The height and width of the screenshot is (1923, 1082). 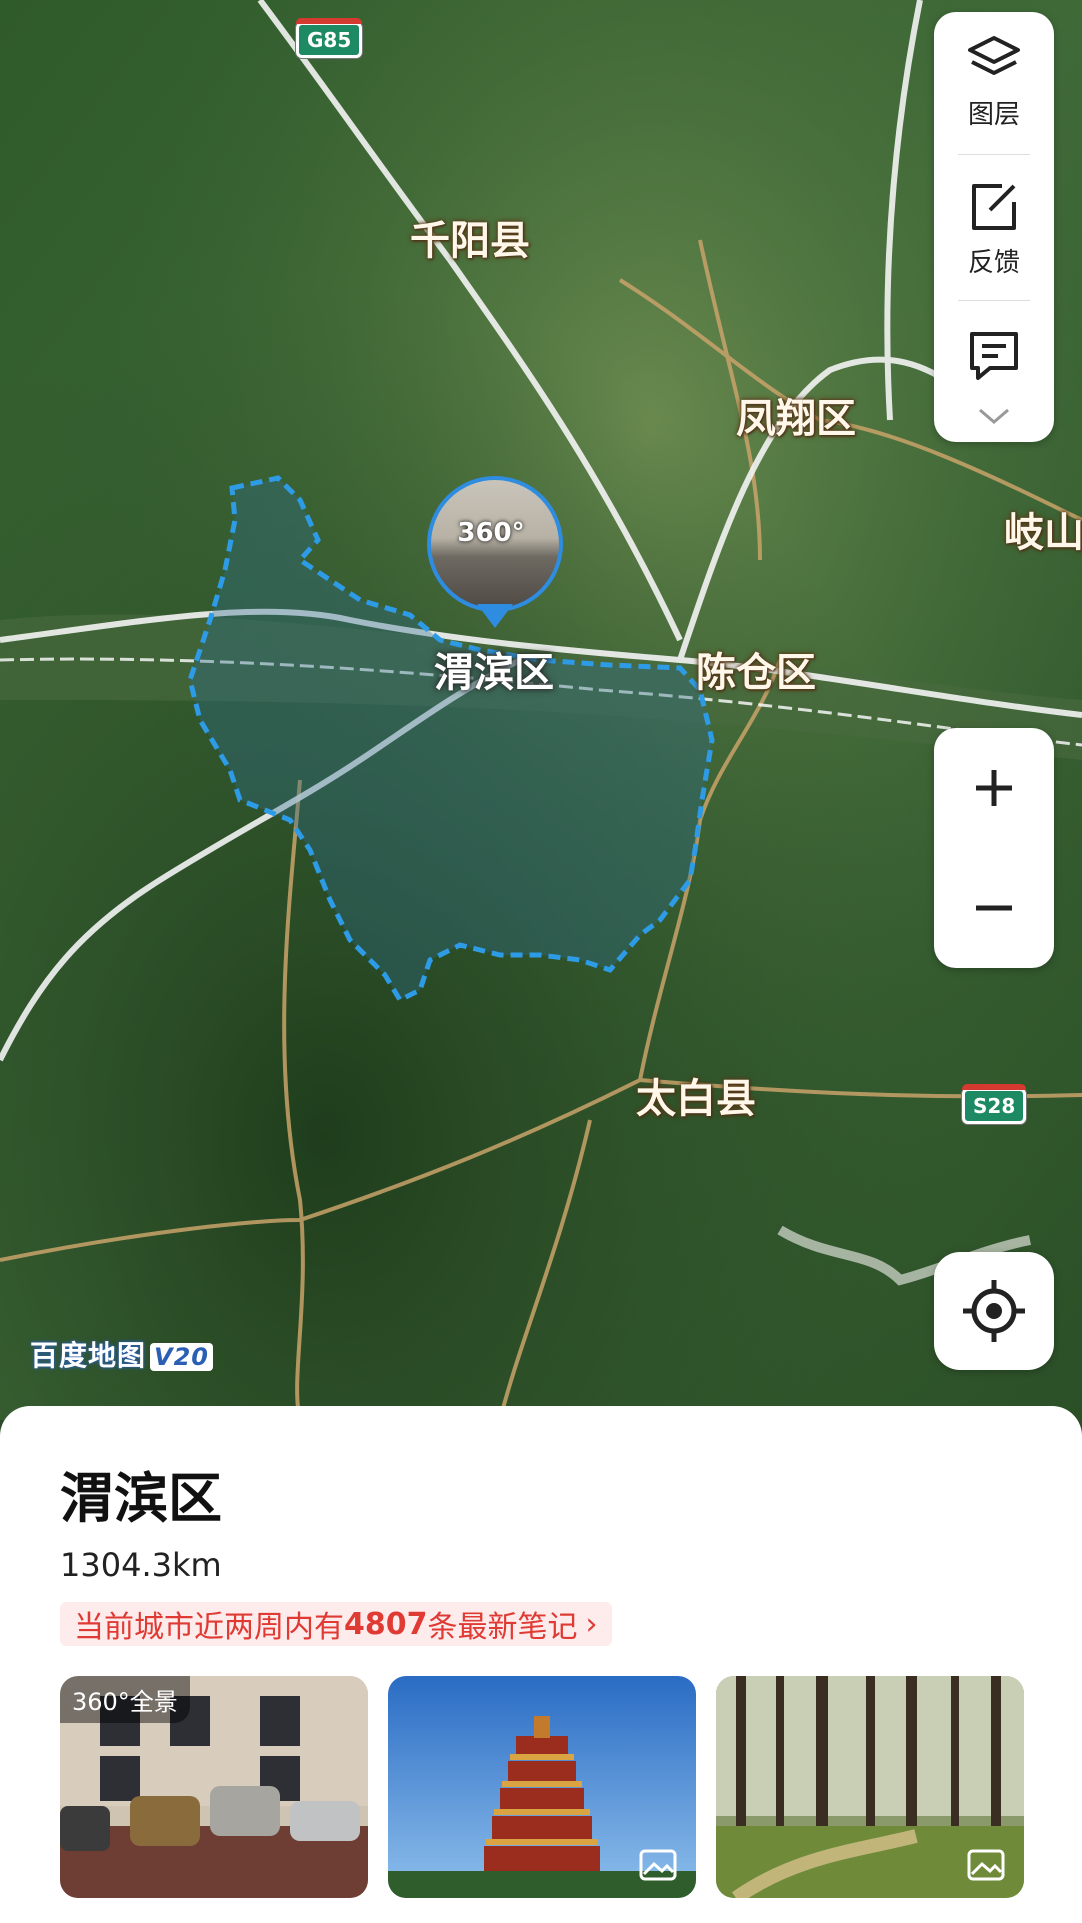 I want to click on map-label-weibin: 渭滨区, so click(x=494, y=669).